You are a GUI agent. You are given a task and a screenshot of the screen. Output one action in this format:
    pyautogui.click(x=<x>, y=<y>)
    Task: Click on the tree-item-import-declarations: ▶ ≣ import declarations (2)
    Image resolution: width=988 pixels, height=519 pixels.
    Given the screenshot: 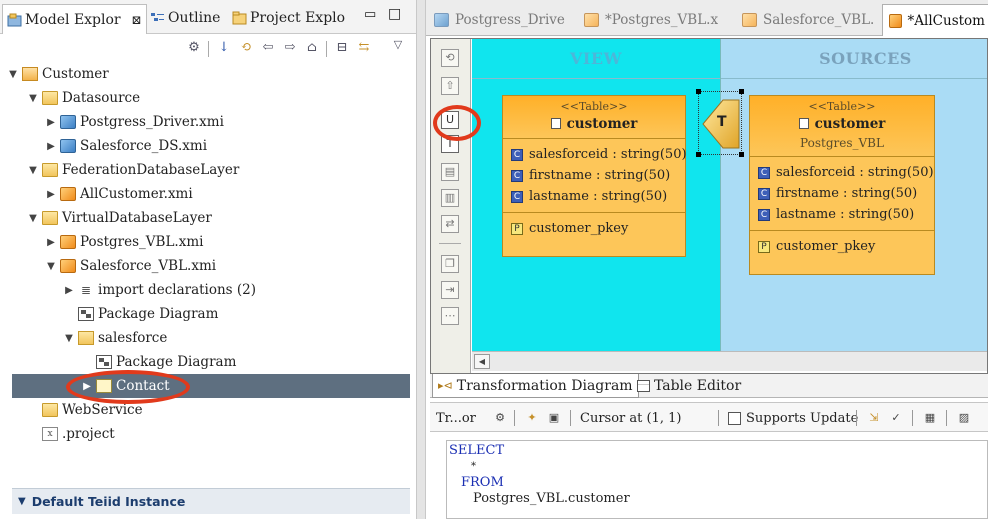 What is the action you would take?
    pyautogui.click(x=208, y=290)
    